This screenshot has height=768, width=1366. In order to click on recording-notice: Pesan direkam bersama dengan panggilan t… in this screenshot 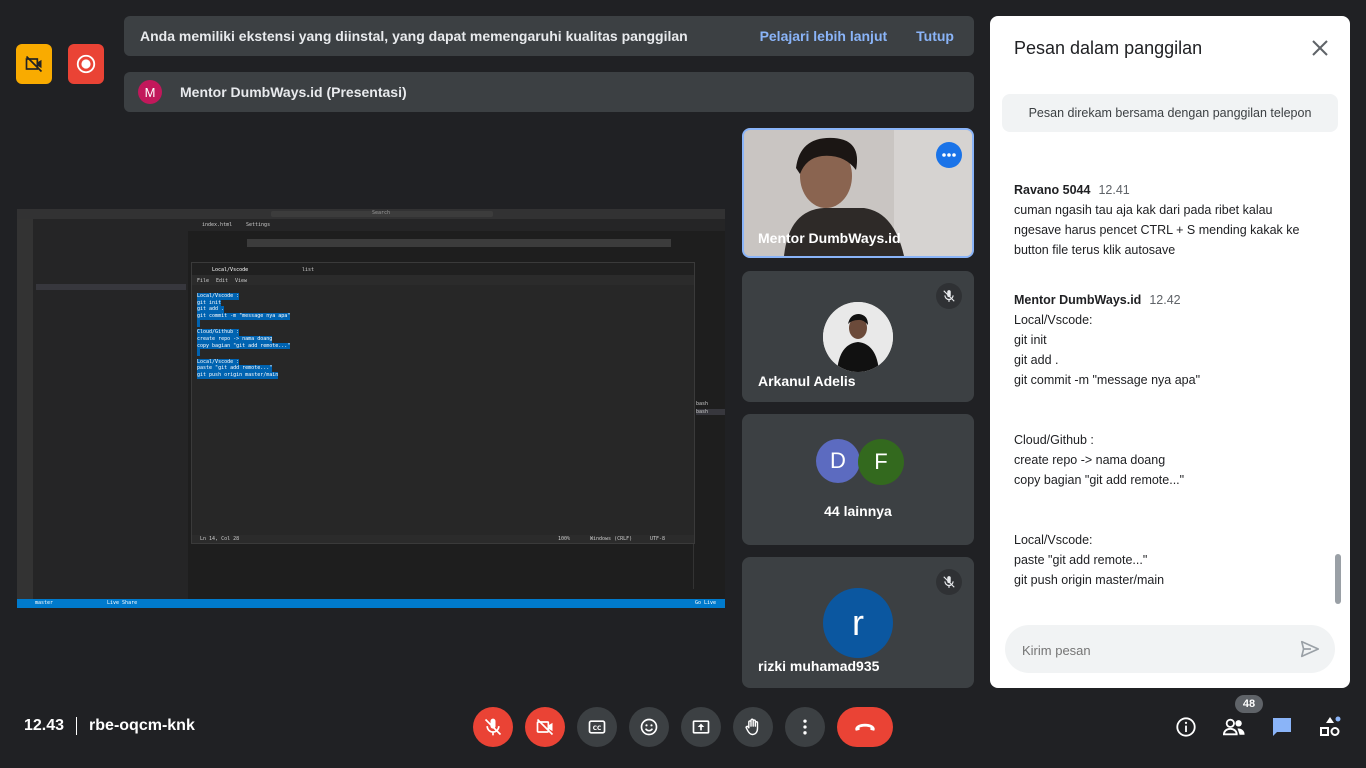, I will do `click(1170, 113)`.